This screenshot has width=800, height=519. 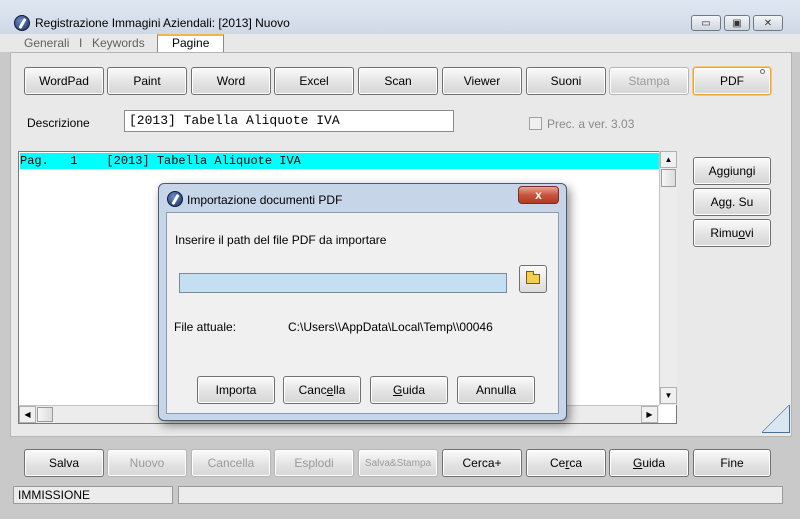 What do you see at coordinates (118, 43) in the screenshot?
I see `tab-keywords: Keywords` at bounding box center [118, 43].